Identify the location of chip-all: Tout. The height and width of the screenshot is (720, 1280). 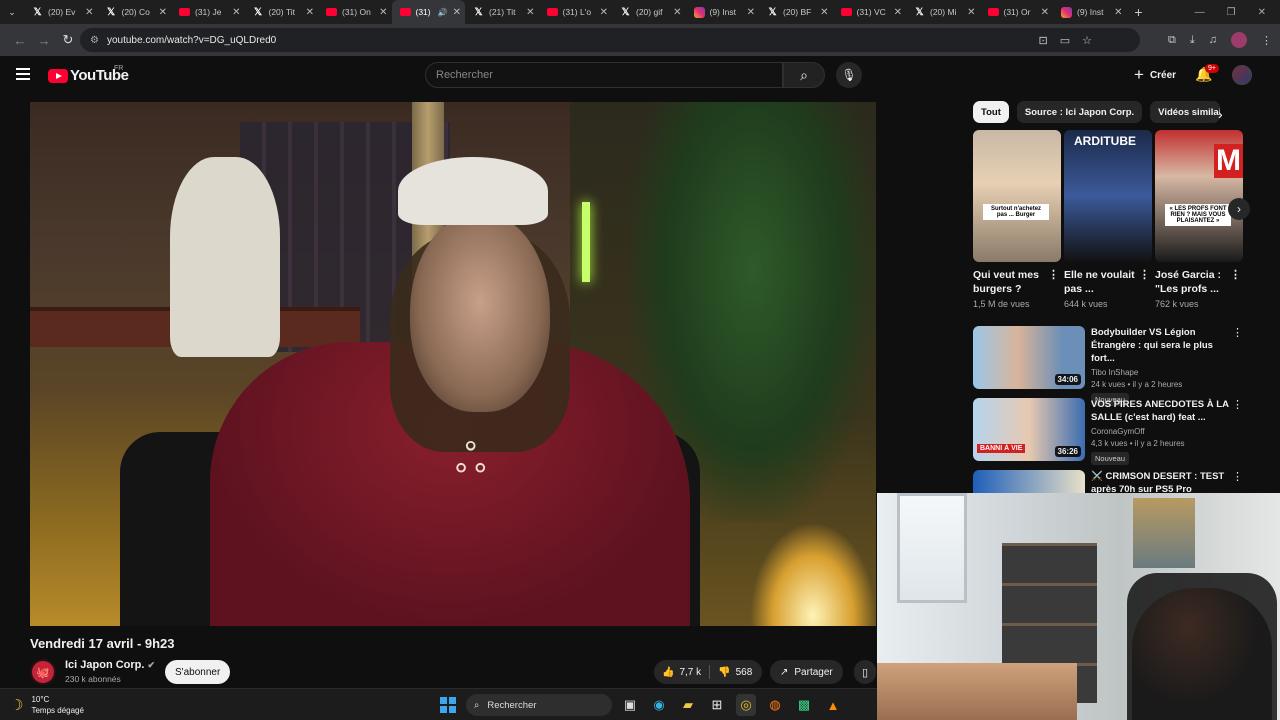
(991, 112).